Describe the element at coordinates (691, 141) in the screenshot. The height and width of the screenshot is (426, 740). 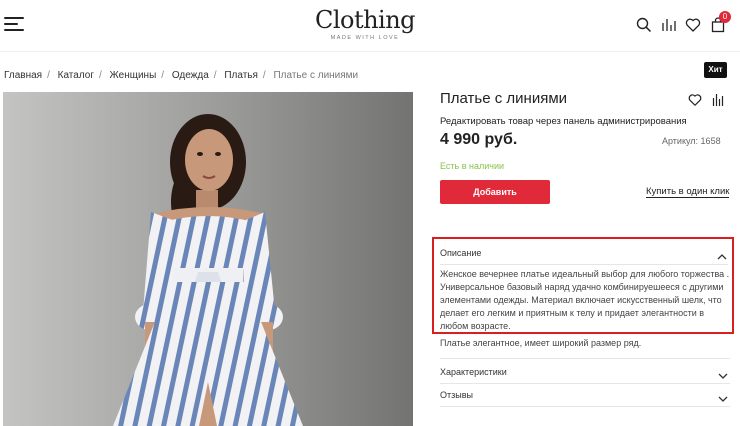
I see `product-sku: Артикул: 1658` at that location.